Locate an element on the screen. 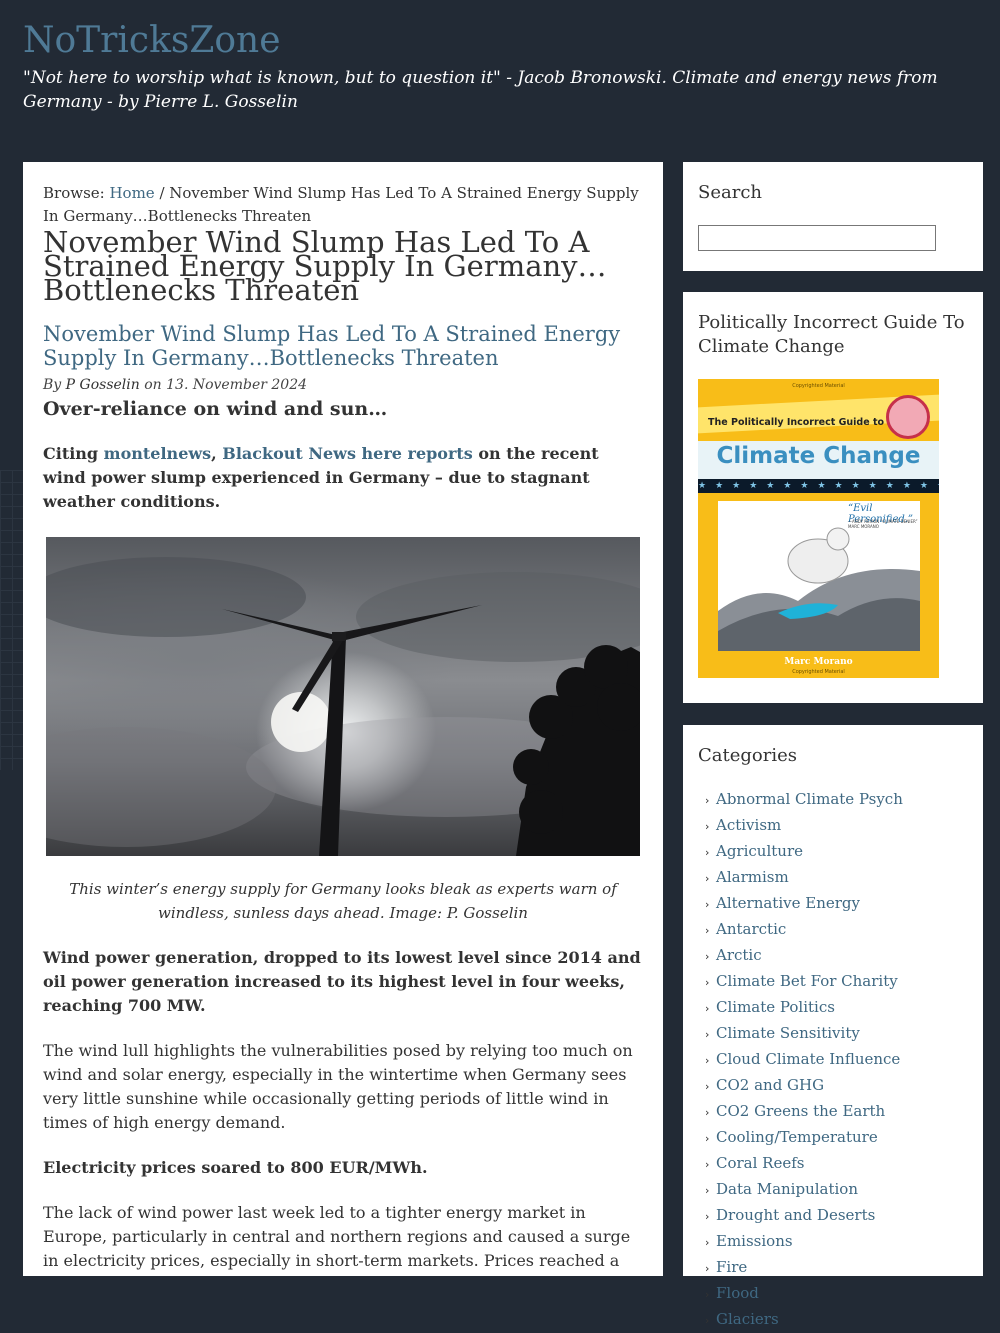  category-label: Antarctic is located at coordinates (751, 929).